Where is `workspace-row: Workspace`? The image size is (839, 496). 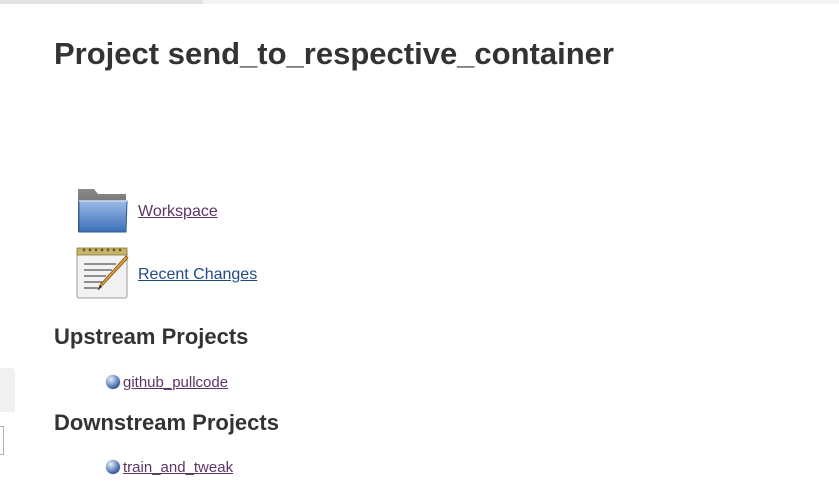 workspace-row: Workspace is located at coordinates (147, 211).